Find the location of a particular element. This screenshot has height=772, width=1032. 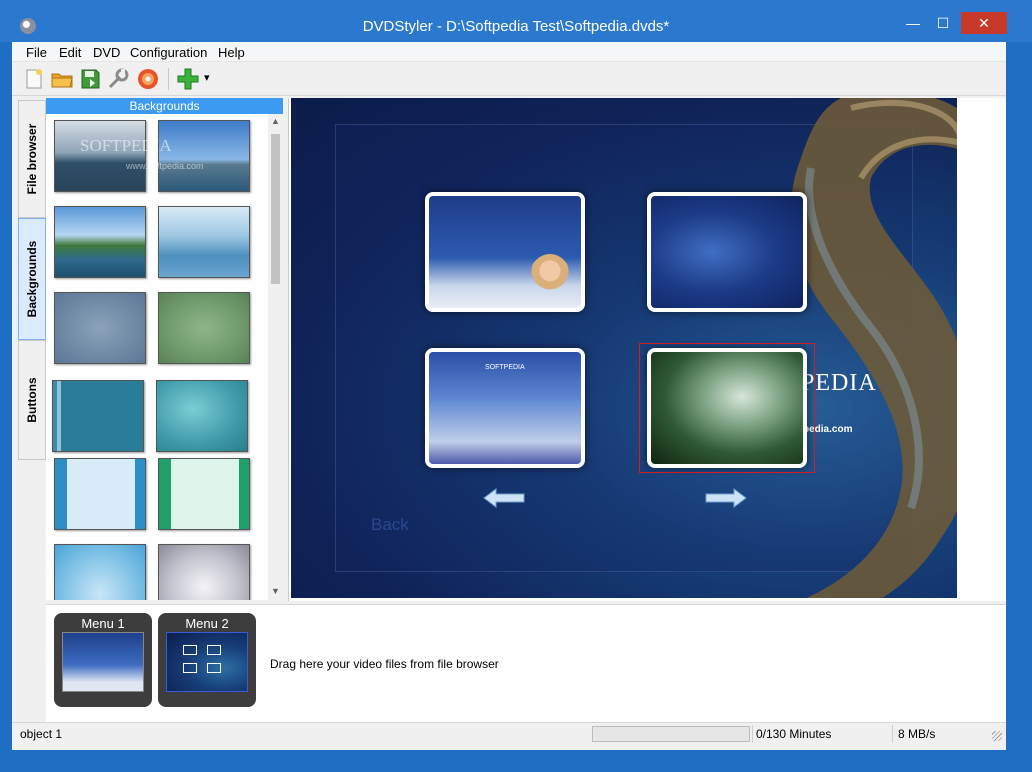

toolbar-separator is located at coordinates (168, 79).